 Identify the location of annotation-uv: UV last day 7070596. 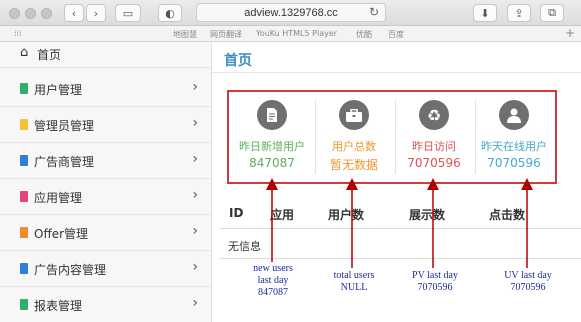
(528, 282).